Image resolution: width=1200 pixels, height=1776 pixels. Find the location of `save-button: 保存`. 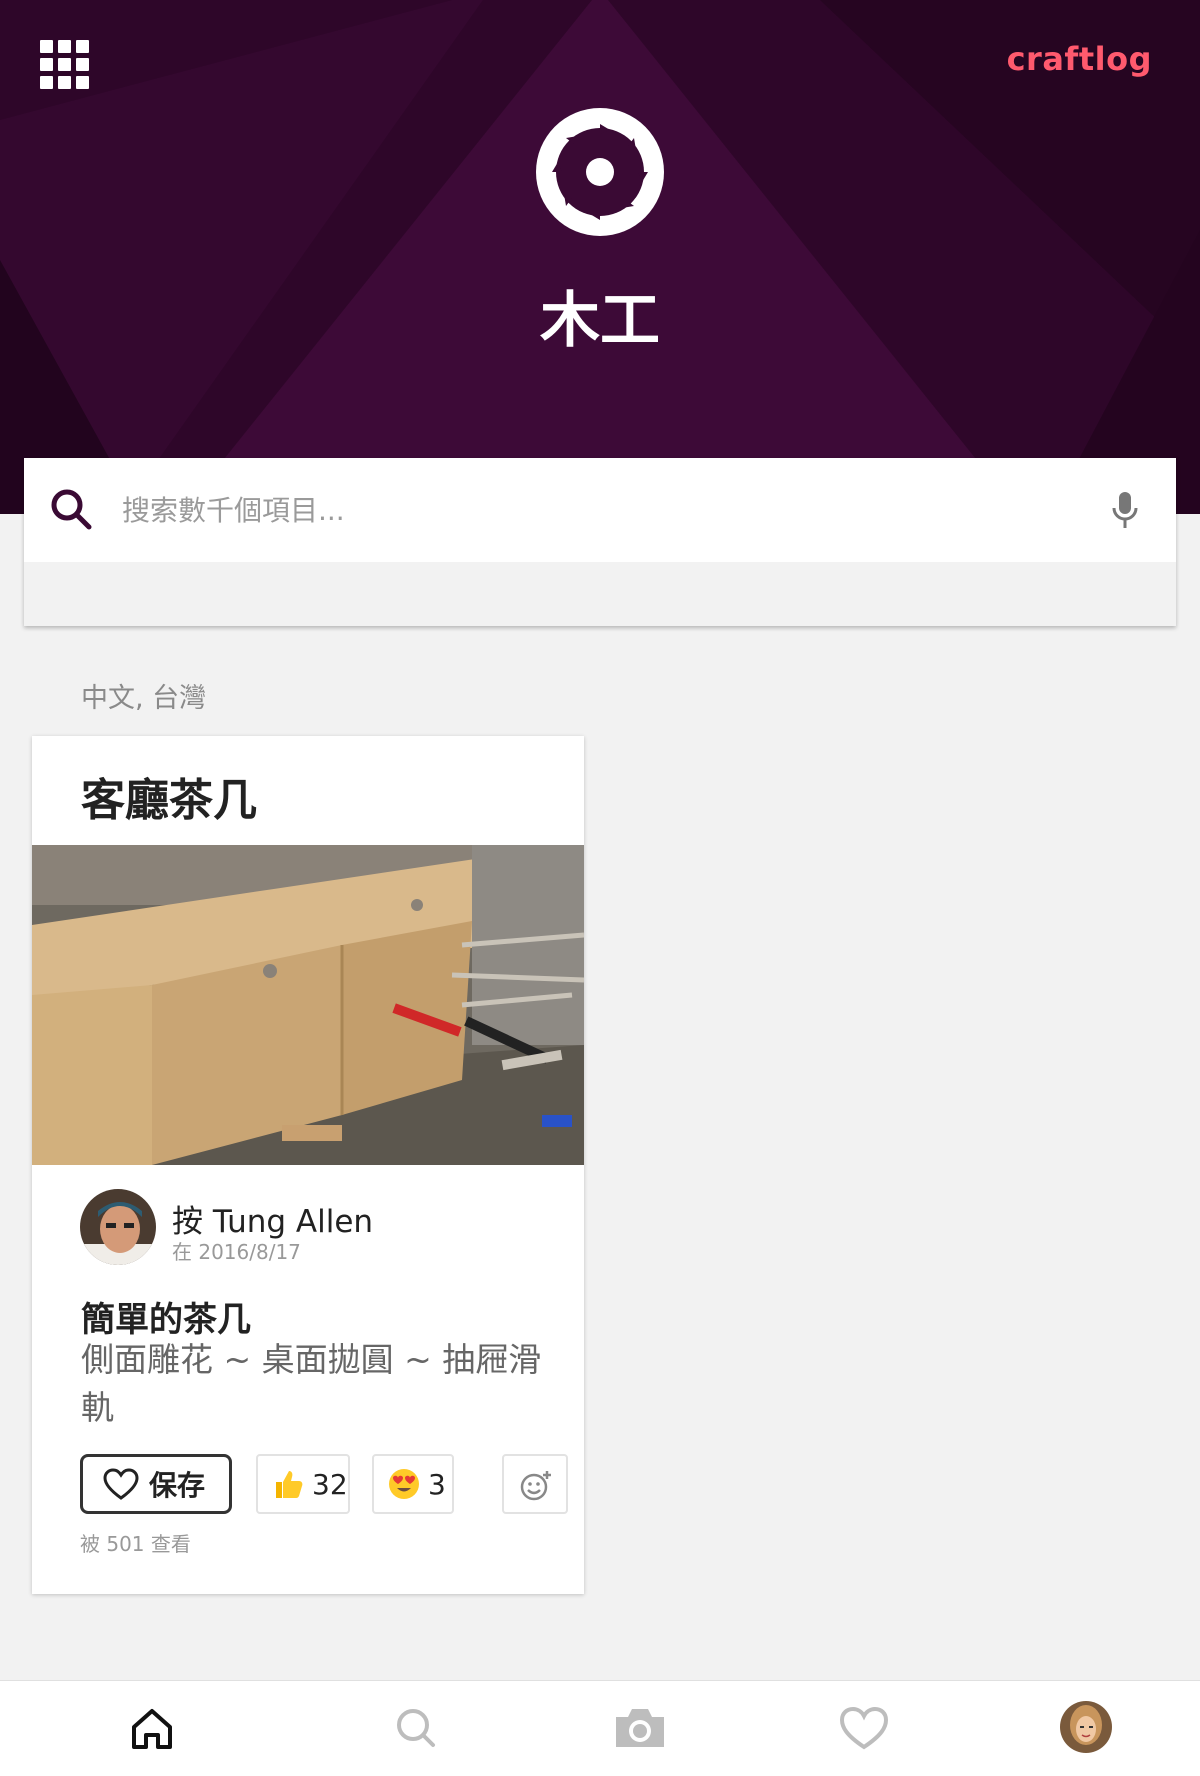

save-button: 保存 is located at coordinates (156, 1484).